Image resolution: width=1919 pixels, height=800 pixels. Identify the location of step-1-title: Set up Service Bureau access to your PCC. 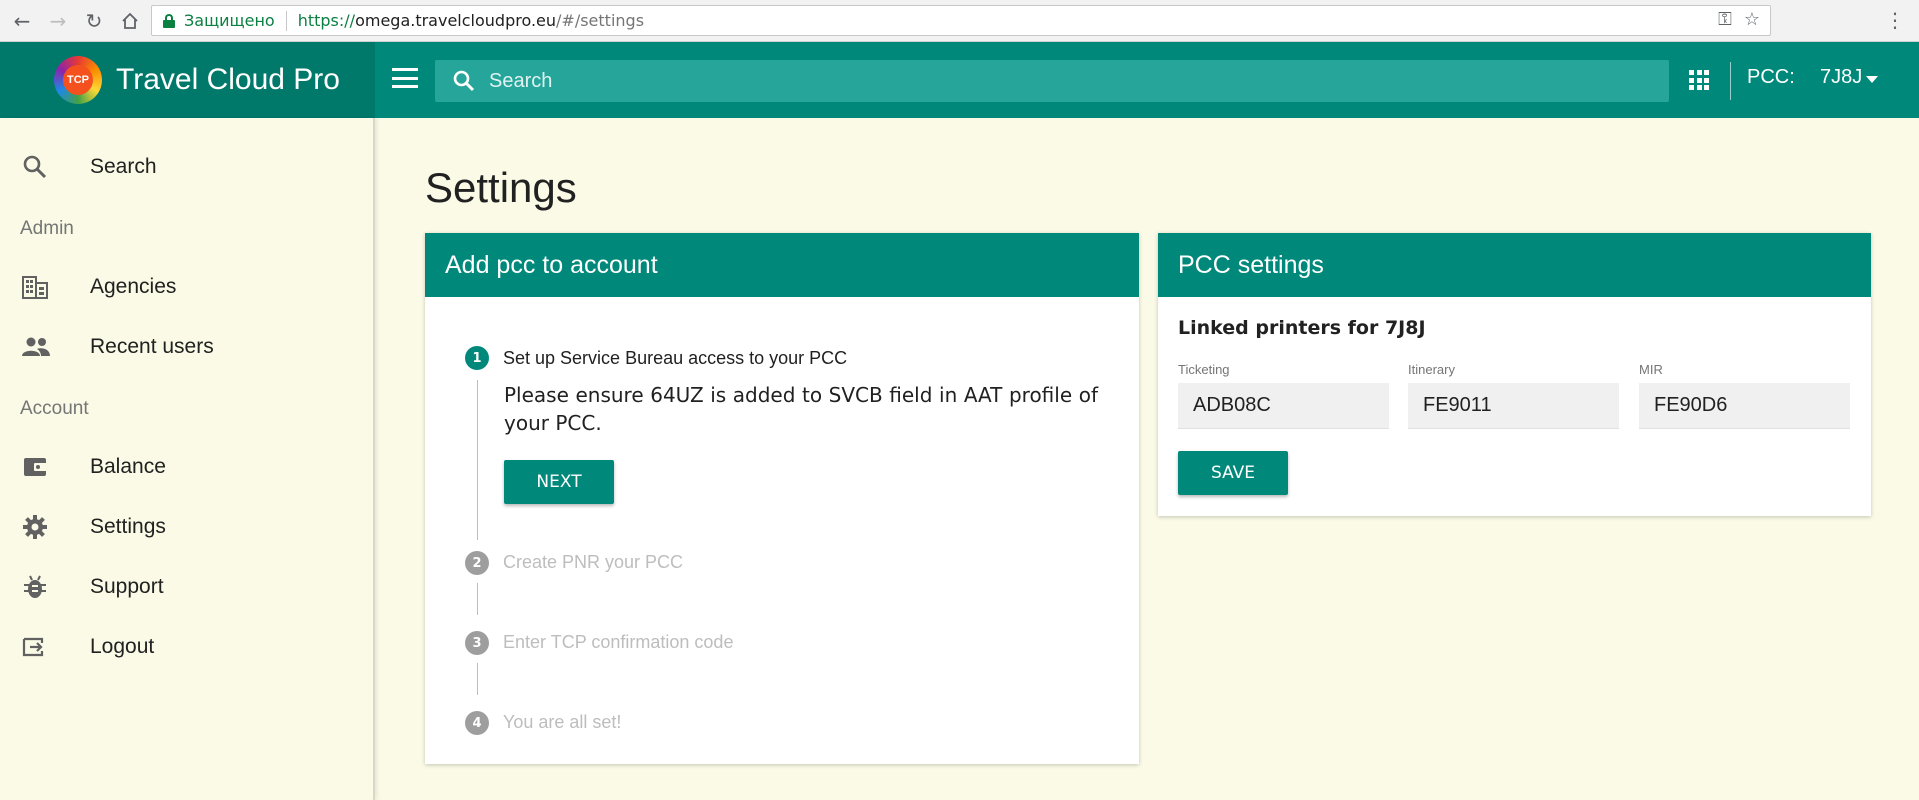
(675, 358).